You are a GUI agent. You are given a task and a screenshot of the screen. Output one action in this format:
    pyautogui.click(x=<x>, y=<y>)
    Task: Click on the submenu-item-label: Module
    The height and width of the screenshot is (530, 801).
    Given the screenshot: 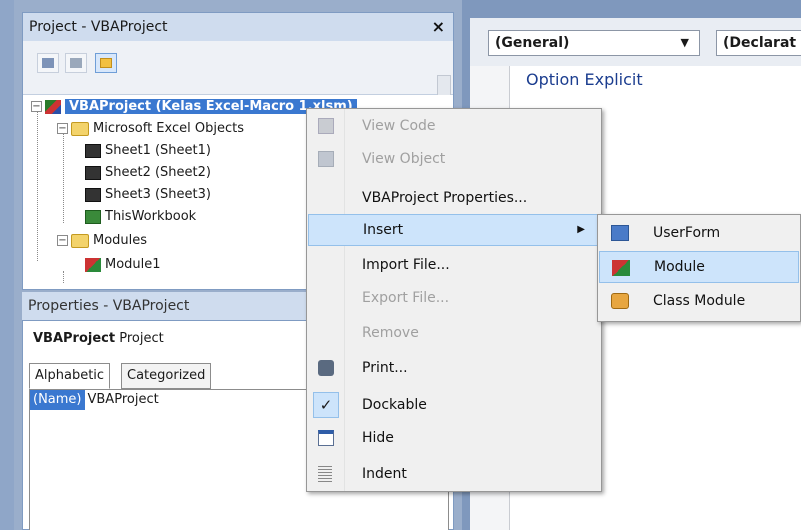 What is the action you would take?
    pyautogui.click(x=679, y=267)
    